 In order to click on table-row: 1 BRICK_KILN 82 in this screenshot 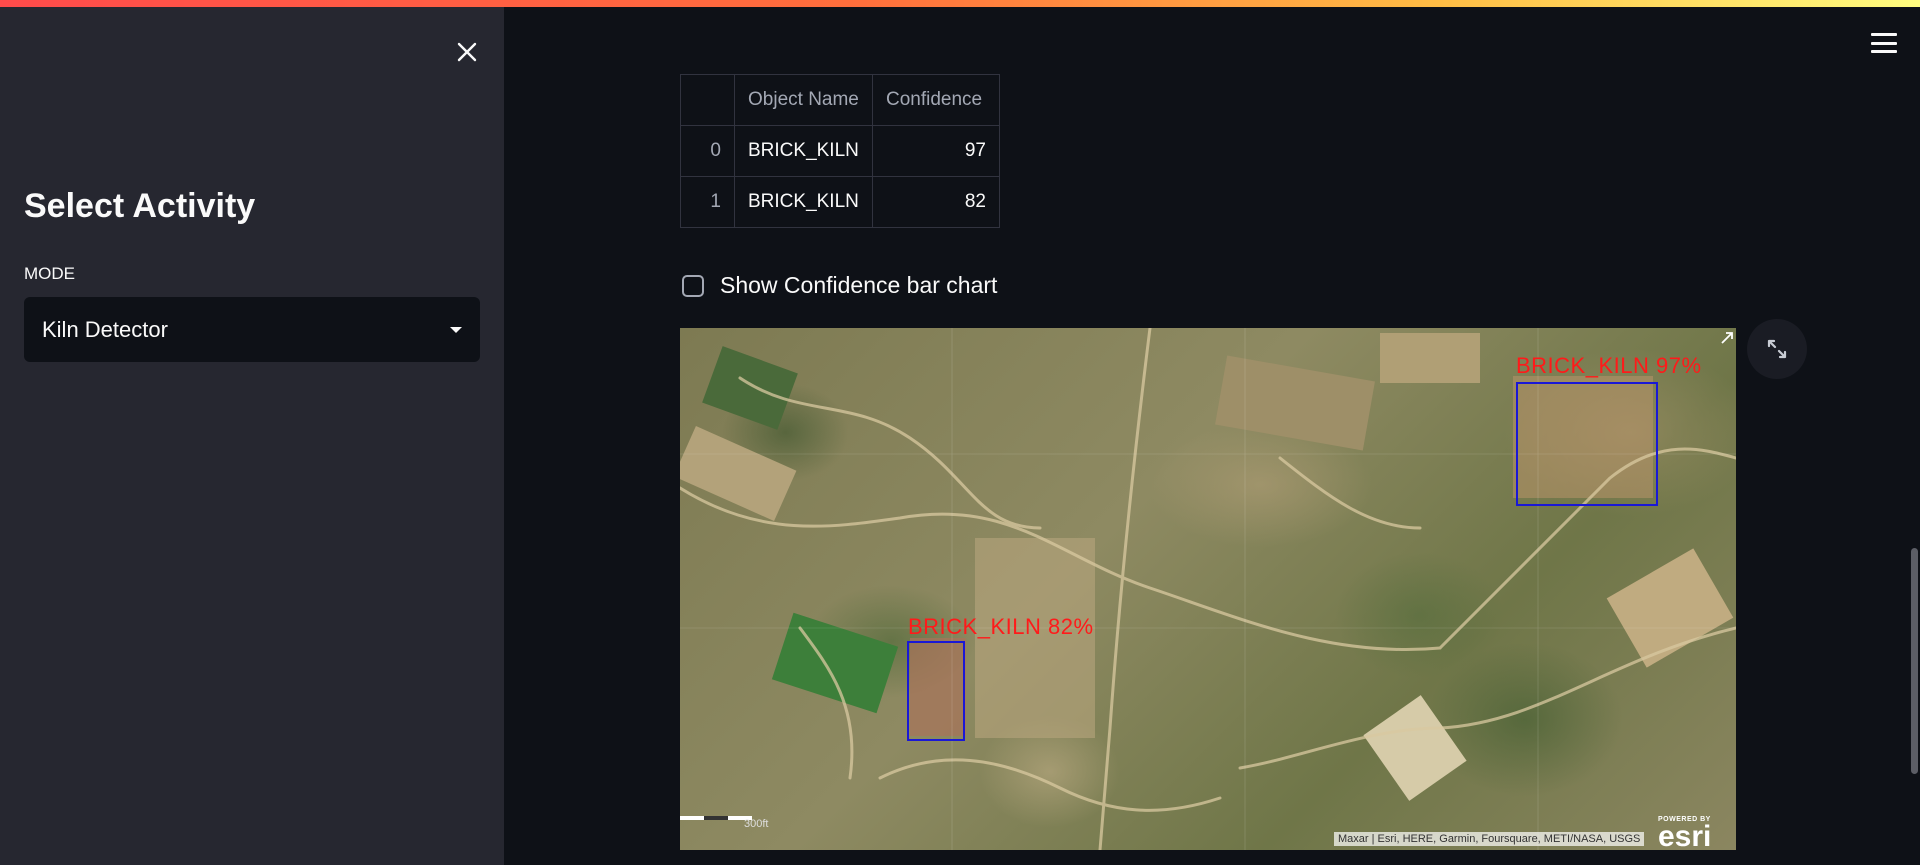, I will do `click(840, 202)`.